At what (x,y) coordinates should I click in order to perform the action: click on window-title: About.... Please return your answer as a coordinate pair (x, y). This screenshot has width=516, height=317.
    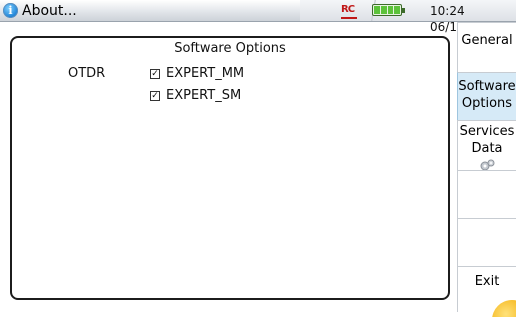
    Looking at the image, I should click on (49, 11).